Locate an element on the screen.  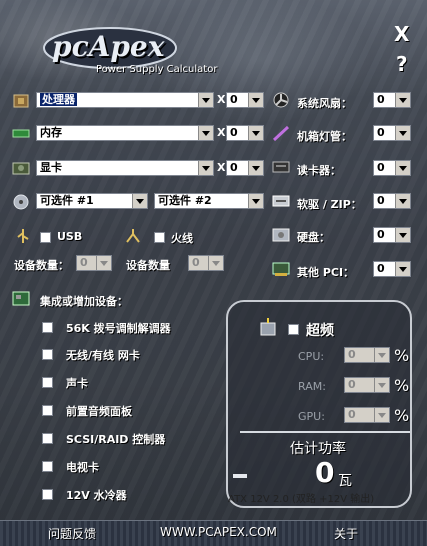
firewire-qty-select: 0 is located at coordinates (206, 263).